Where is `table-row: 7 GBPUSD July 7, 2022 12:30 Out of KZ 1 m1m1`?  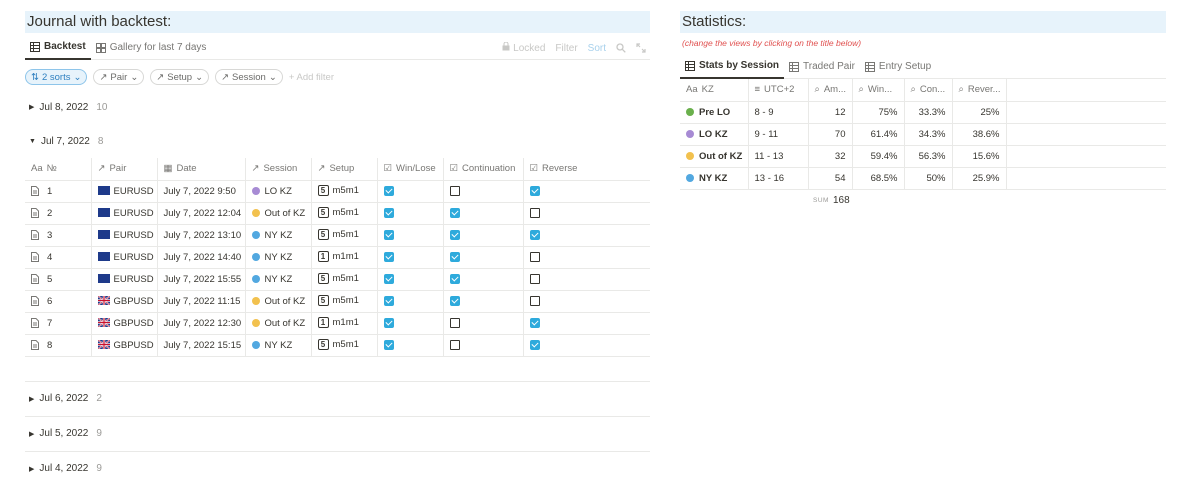
table-row: 7 GBPUSD July 7, 2022 12:30 Out of KZ 1 m1m1 is located at coordinates (337, 323).